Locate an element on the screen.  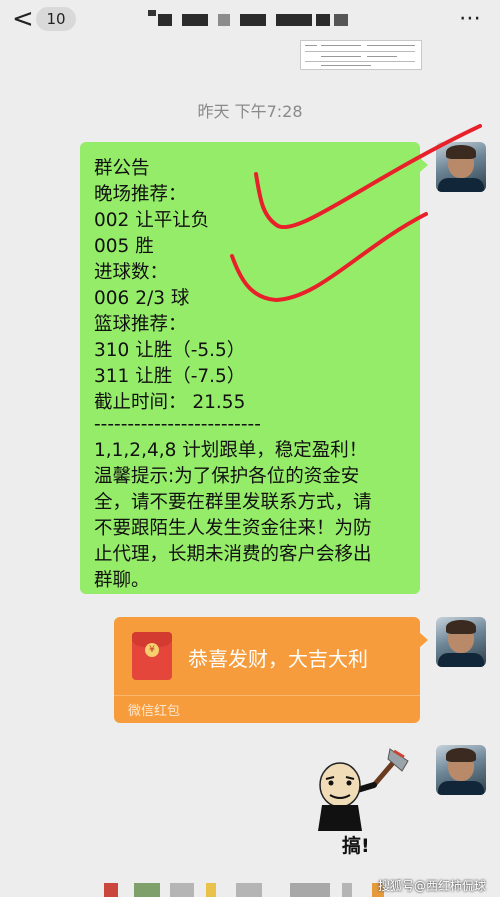
announcement-line: 006 2/3 球 is located at coordinates (142, 298).